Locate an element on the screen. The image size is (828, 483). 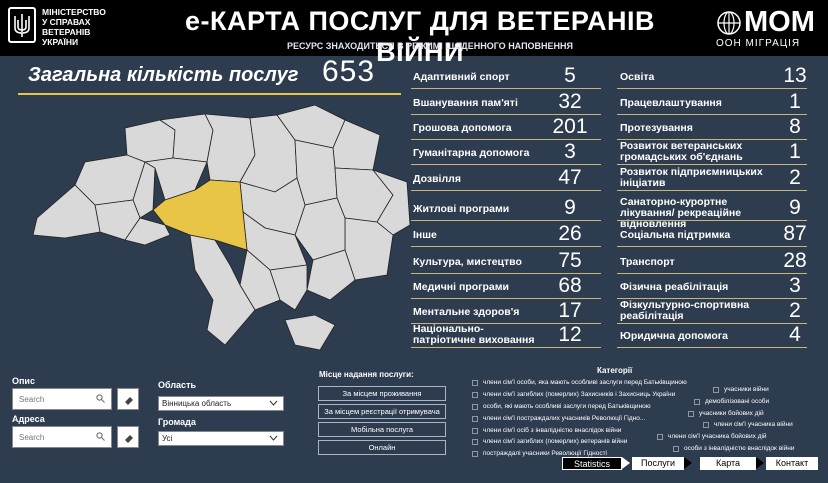
map-region-crimea is located at coordinates (310, 332).